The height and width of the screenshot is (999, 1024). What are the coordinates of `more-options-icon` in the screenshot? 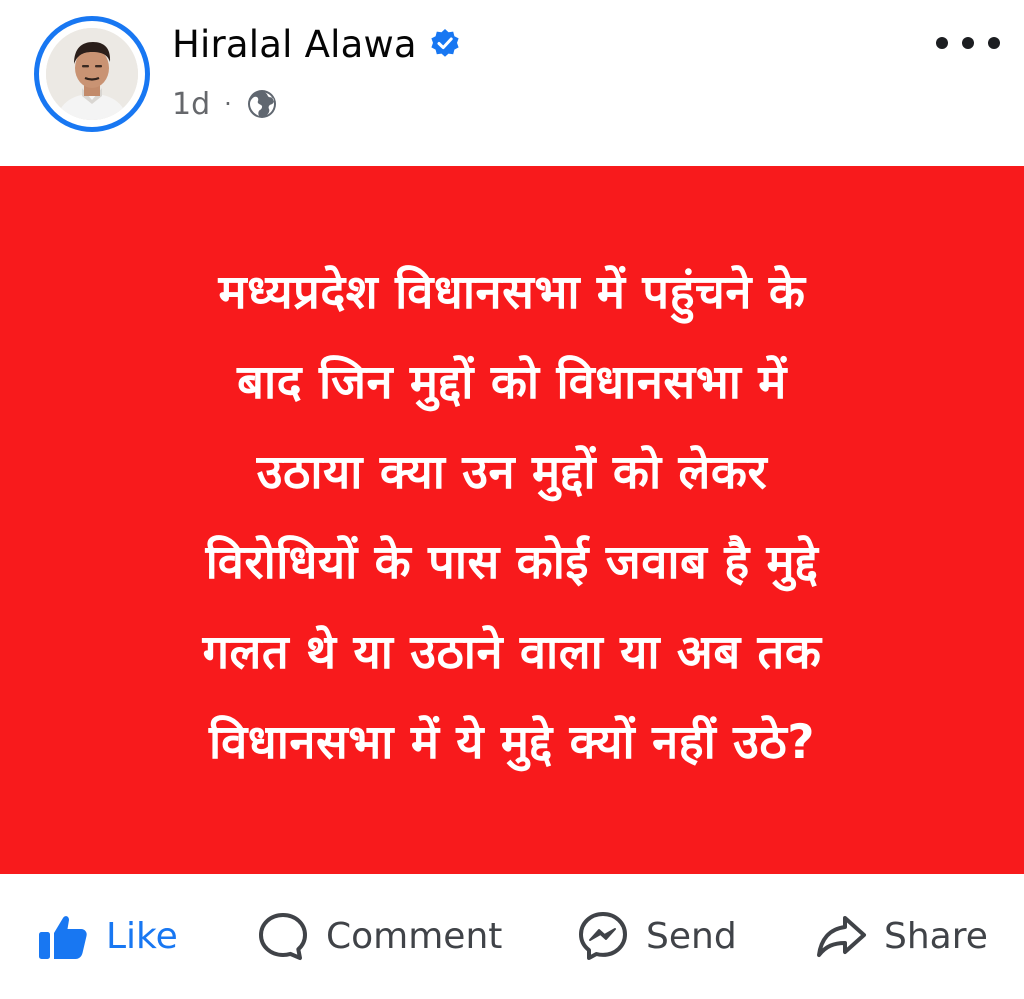 It's located at (968, 43).